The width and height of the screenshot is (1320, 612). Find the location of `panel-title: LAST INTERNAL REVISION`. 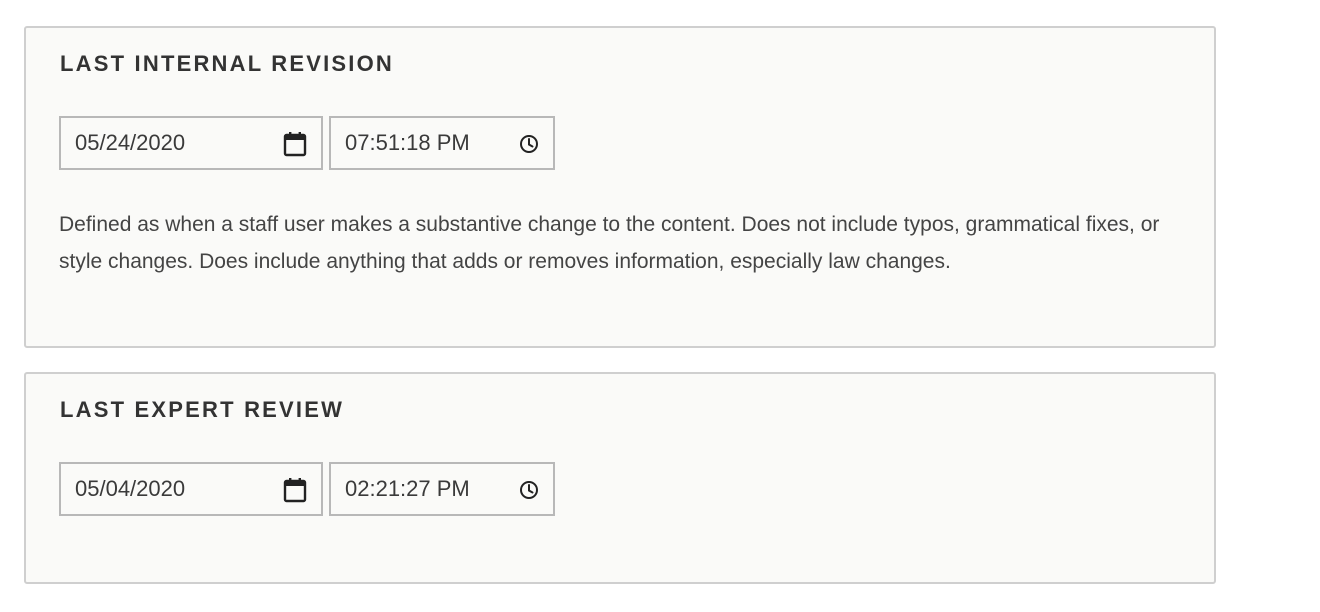

panel-title: LAST INTERNAL REVISION is located at coordinates (227, 63).